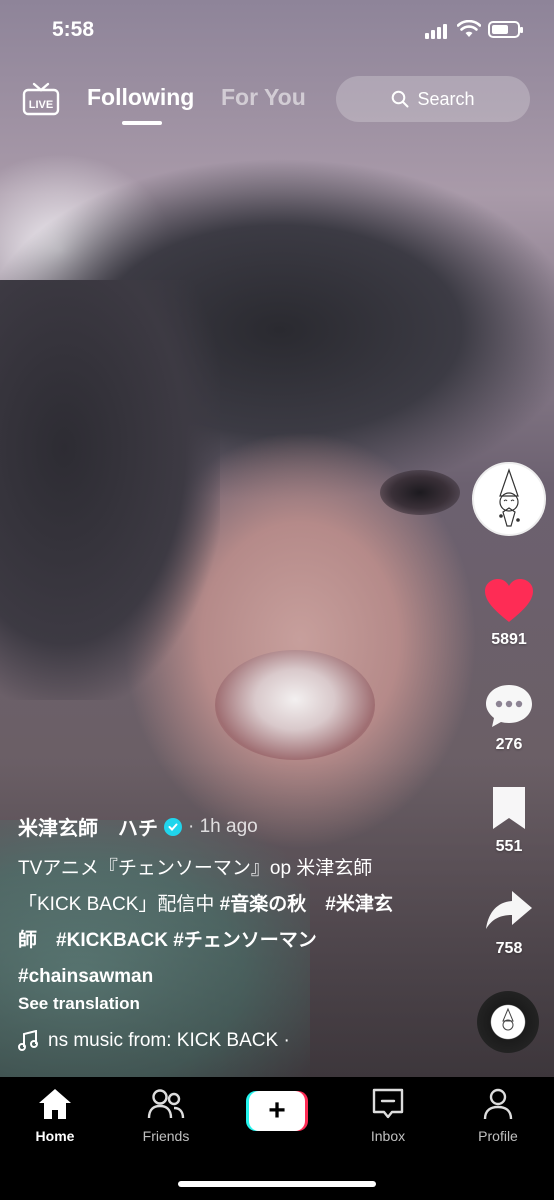  What do you see at coordinates (509, 600) in the screenshot?
I see `heart-icon` at bounding box center [509, 600].